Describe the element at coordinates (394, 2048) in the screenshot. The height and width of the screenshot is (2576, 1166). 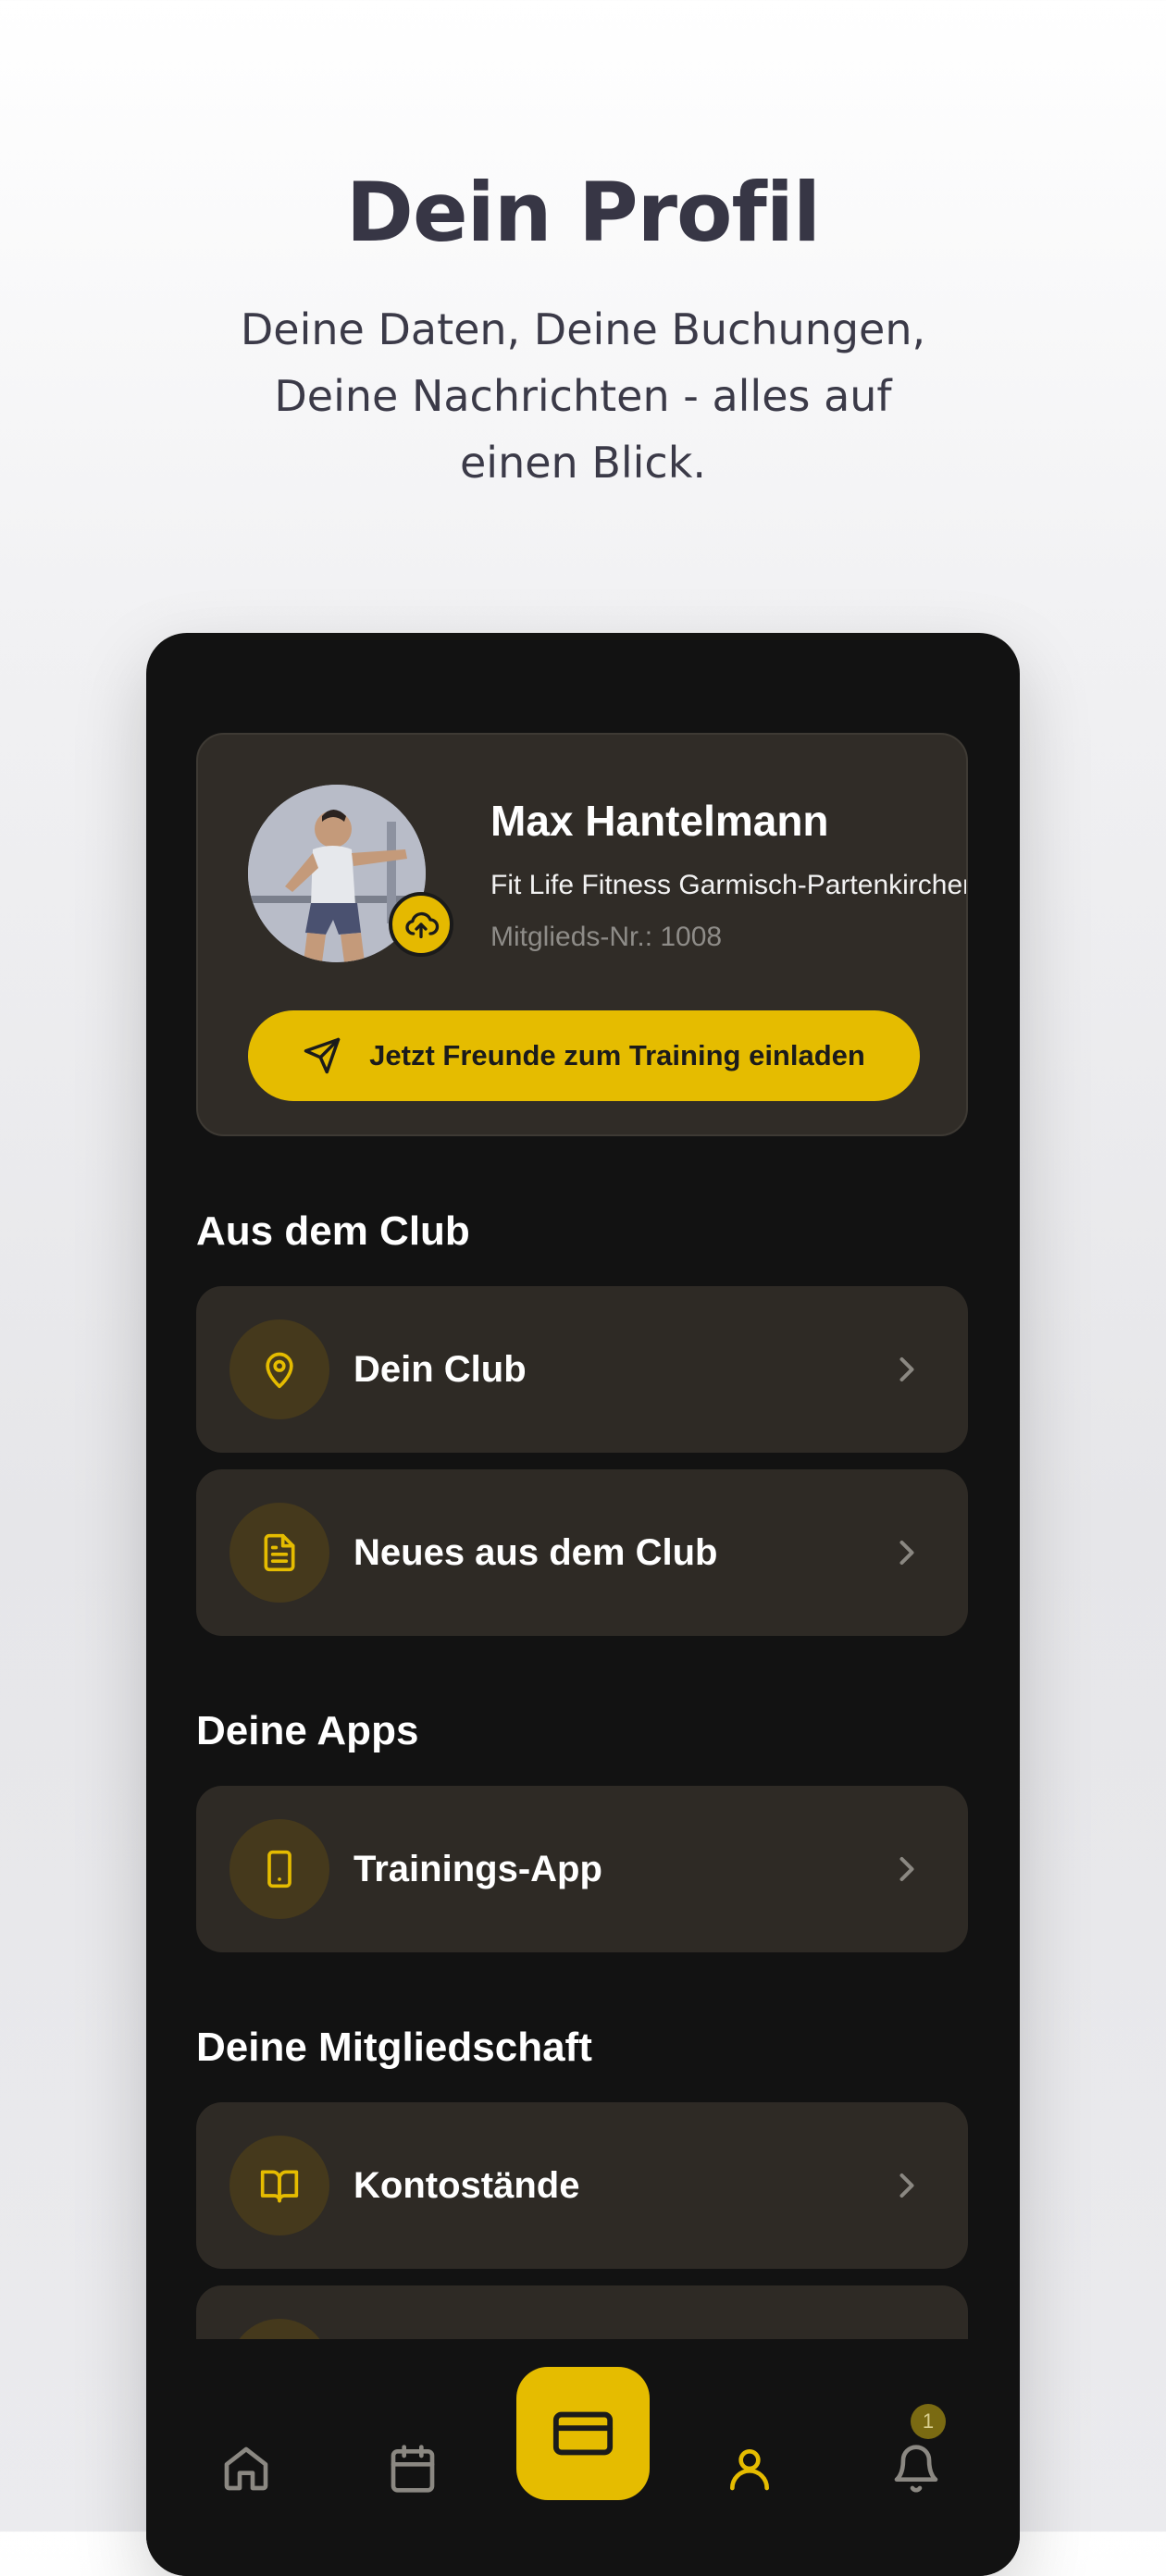
I see `section-title-membership: Deine Mitgliedschaft` at that location.